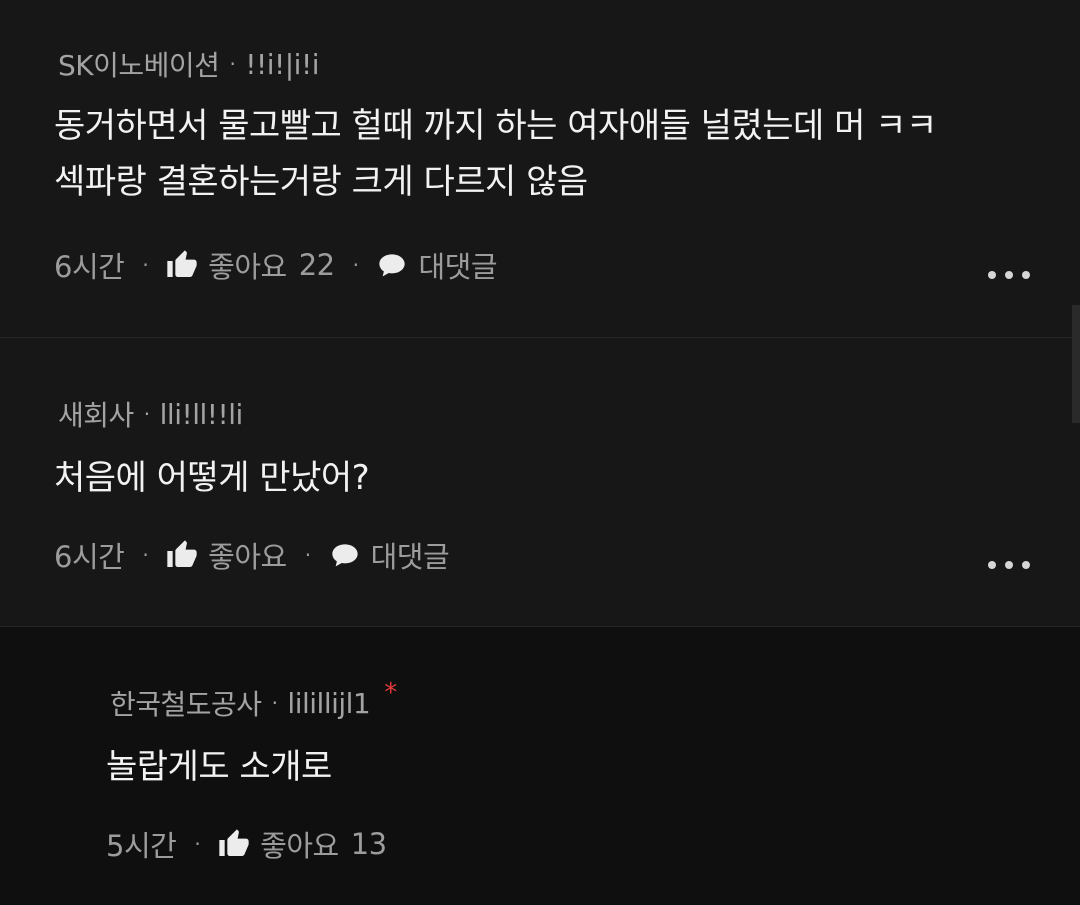  Describe the element at coordinates (390, 693) in the screenshot. I see `author-marker: *` at that location.